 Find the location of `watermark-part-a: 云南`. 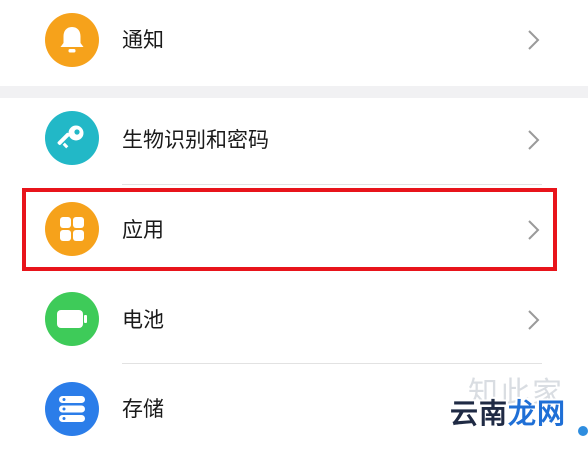

watermark-part-a: 云南 is located at coordinates (479, 413).